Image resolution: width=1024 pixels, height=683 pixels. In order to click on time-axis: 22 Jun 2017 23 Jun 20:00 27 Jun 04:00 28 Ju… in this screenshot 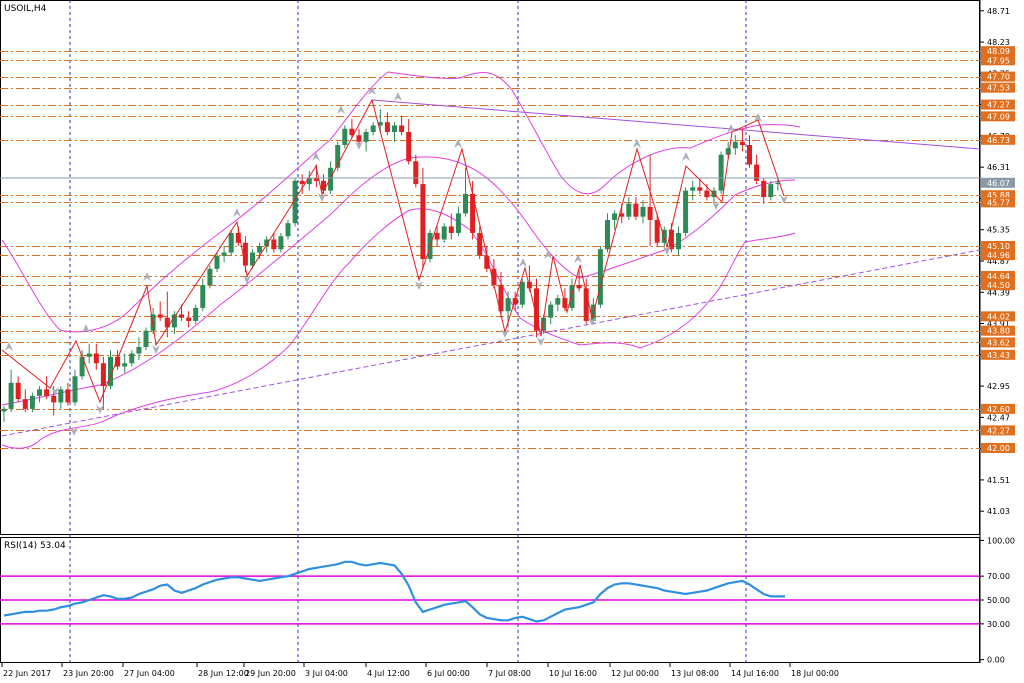, I will do `click(420, 670)`.